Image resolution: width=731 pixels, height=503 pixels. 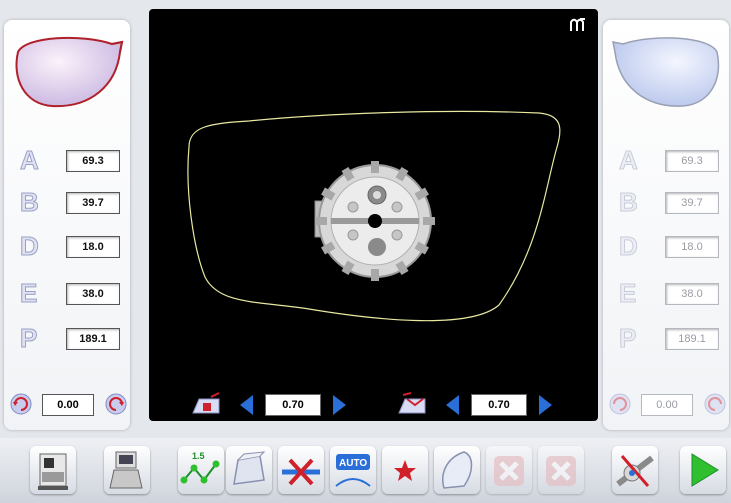 I want to click on edger-machine-icon, so click(x=53, y=471).